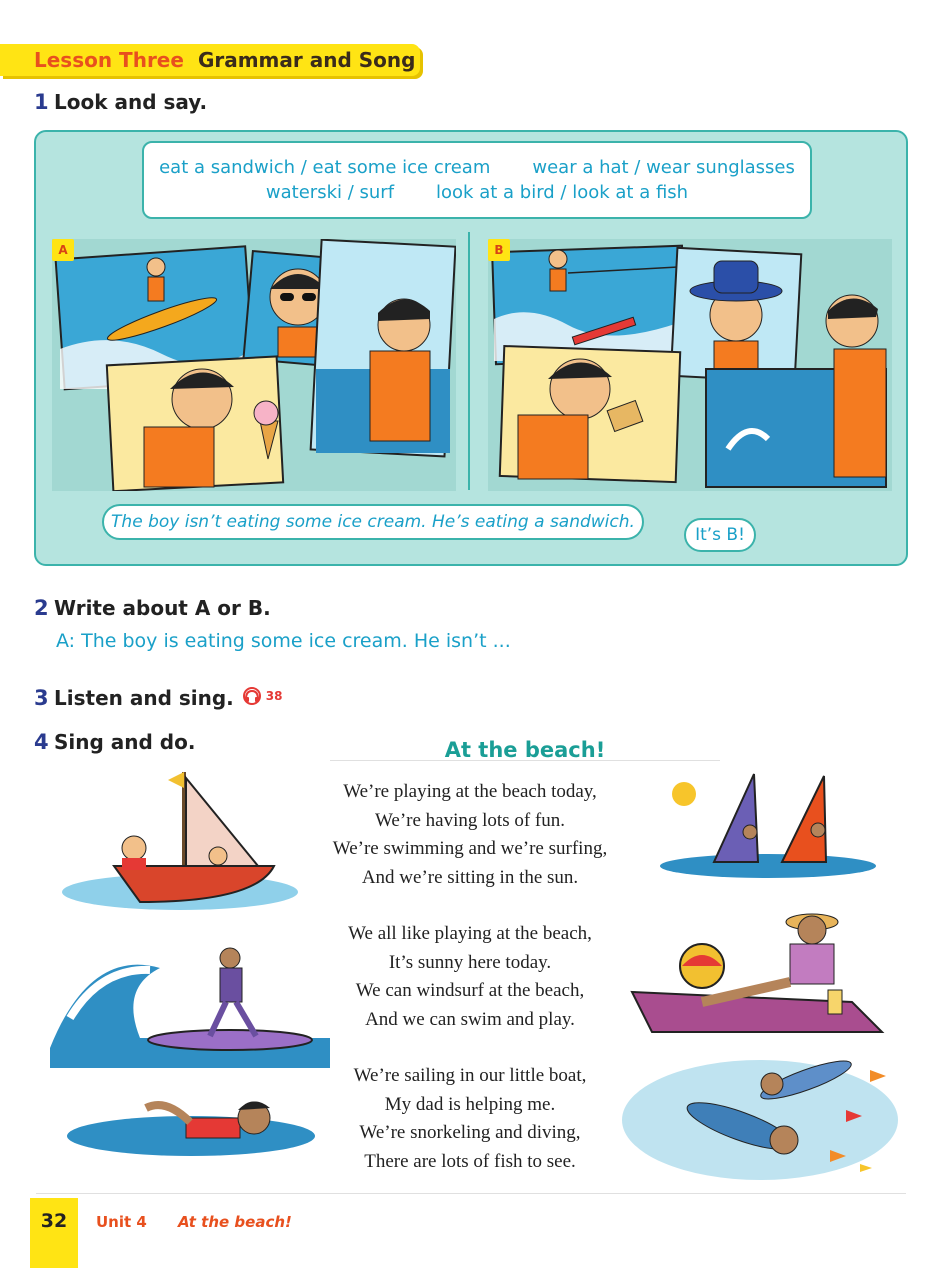  What do you see at coordinates (525, 760) in the screenshot?
I see `song-title-rule` at bounding box center [525, 760].